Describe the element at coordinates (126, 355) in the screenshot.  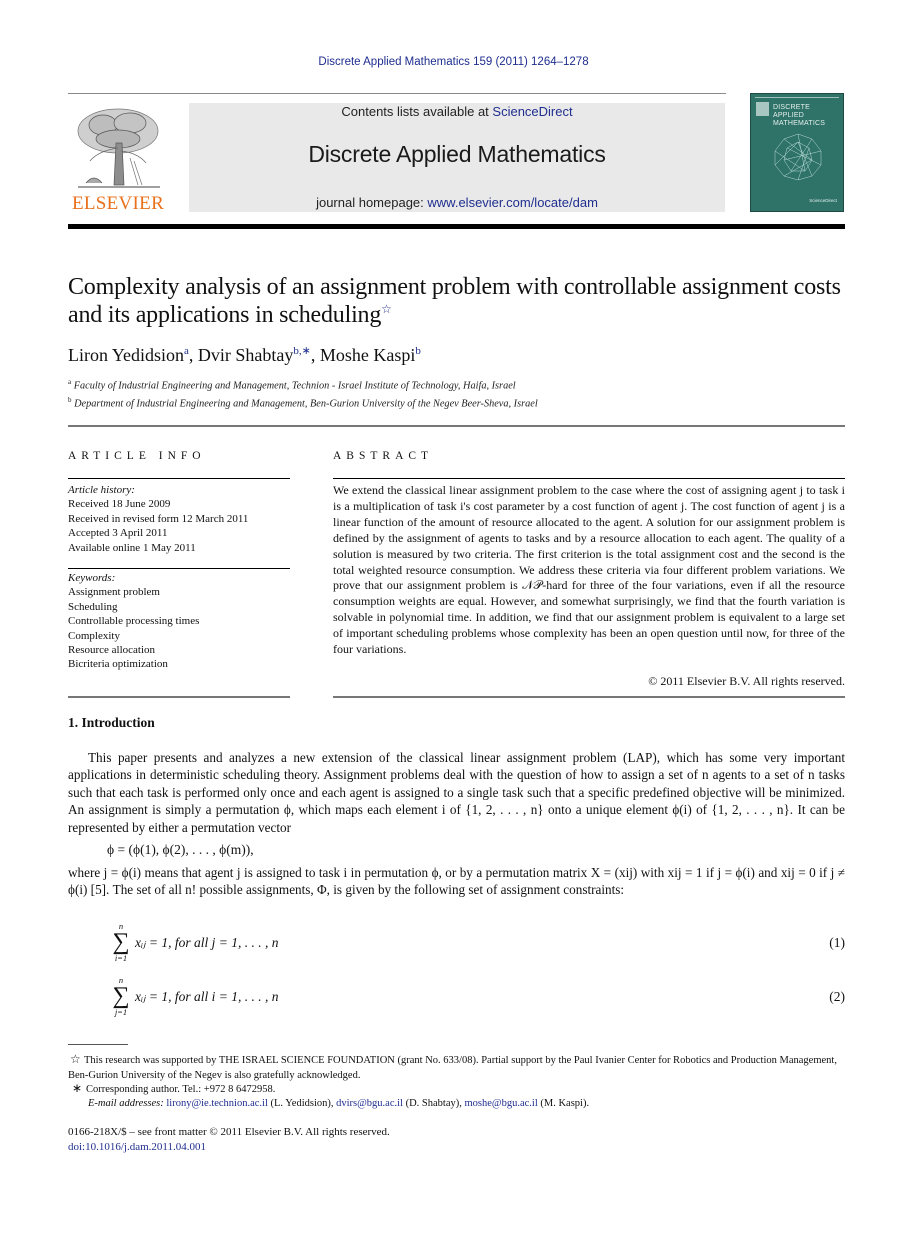
I see `author-name: Liron Yedidsion` at that location.